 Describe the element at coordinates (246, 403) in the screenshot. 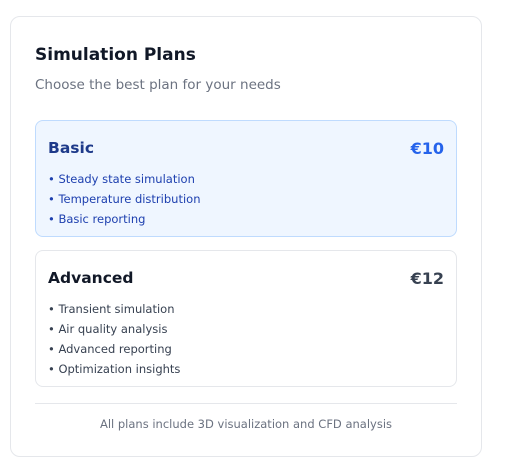

I see `divider` at that location.